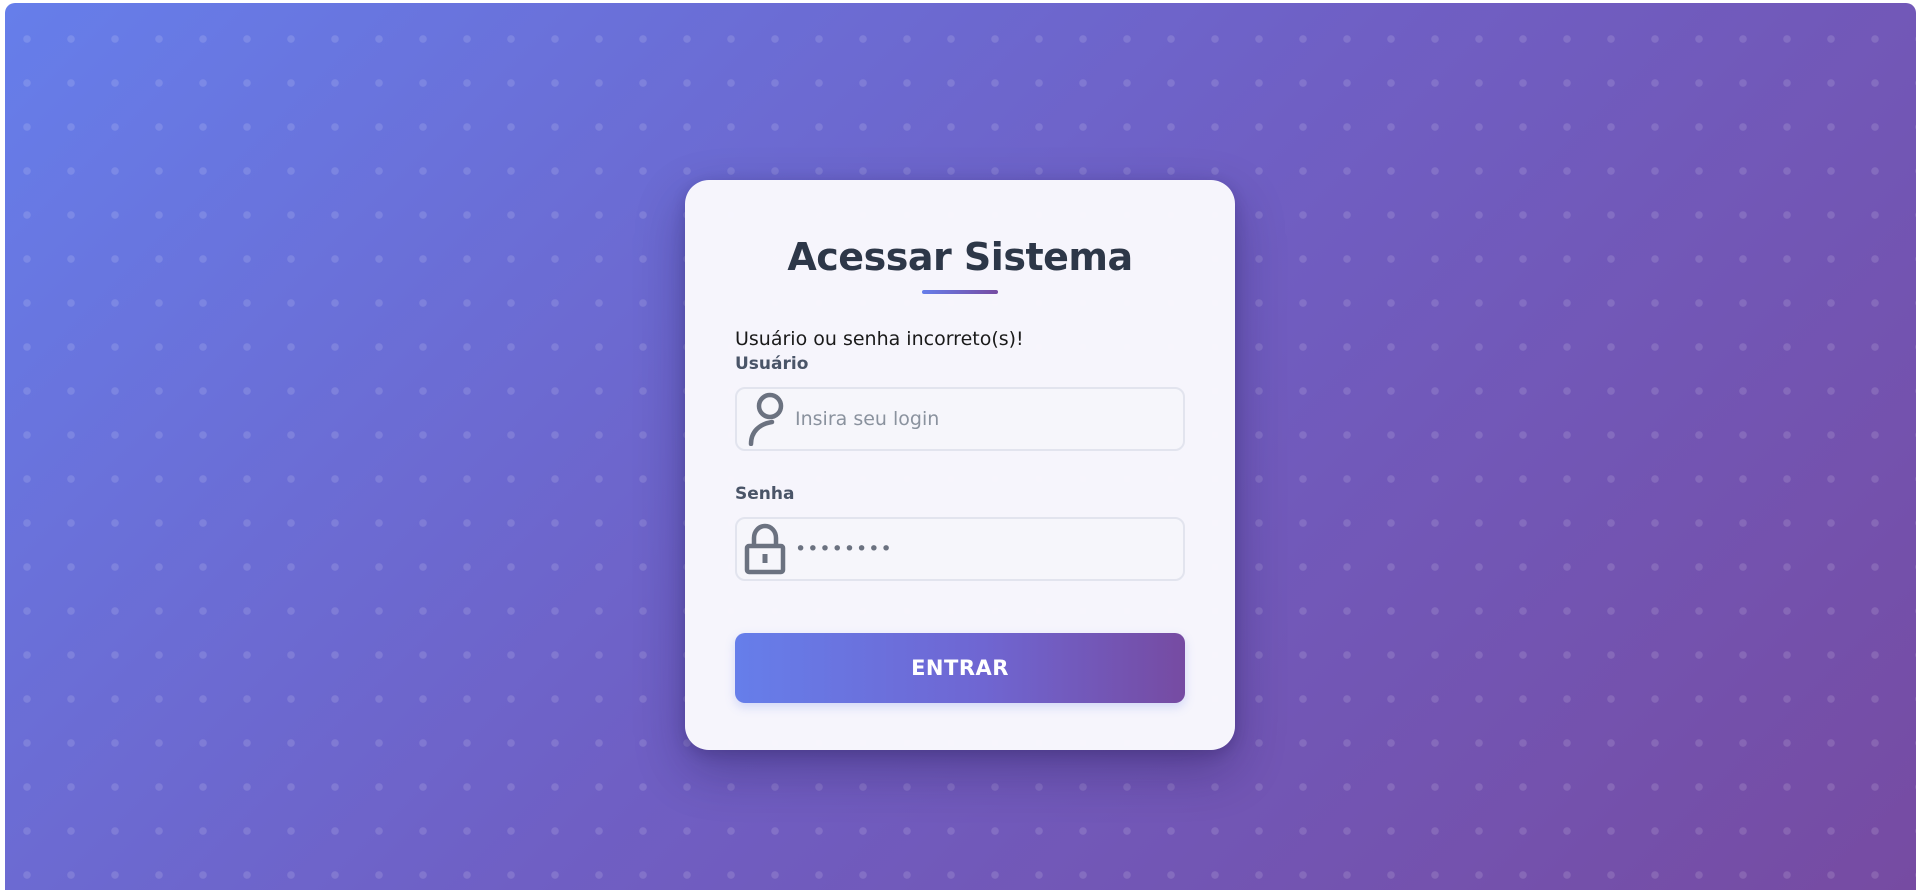  Describe the element at coordinates (765, 419) in the screenshot. I see `user-icon` at that location.